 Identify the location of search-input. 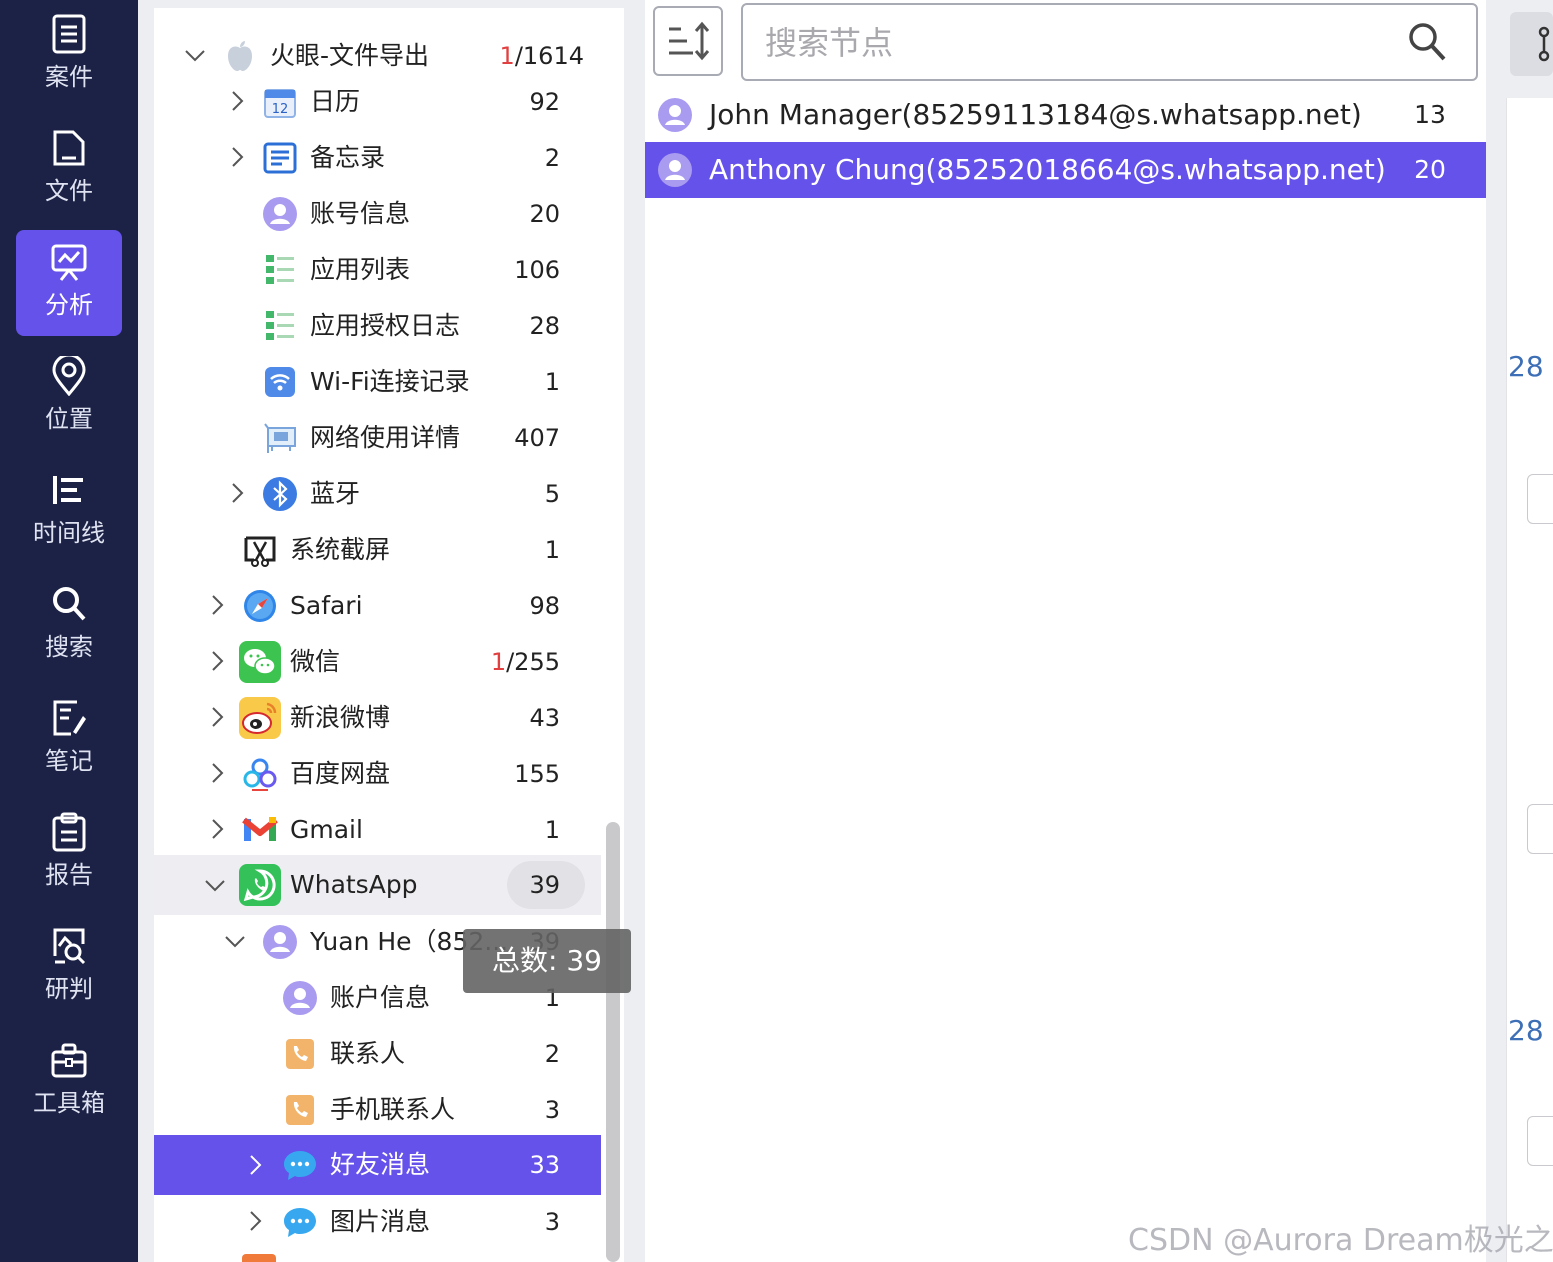
(1075, 43).